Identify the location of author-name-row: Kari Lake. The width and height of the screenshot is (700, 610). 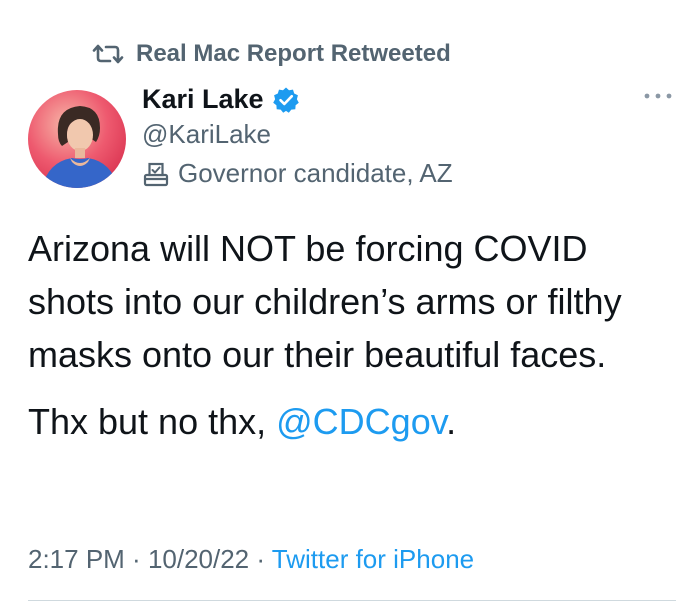
(221, 99).